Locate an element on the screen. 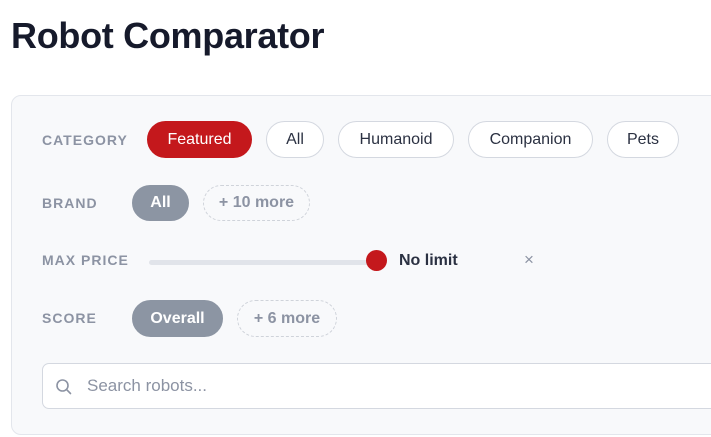  category-chip-humanoid: Humanoid is located at coordinates (396, 139).